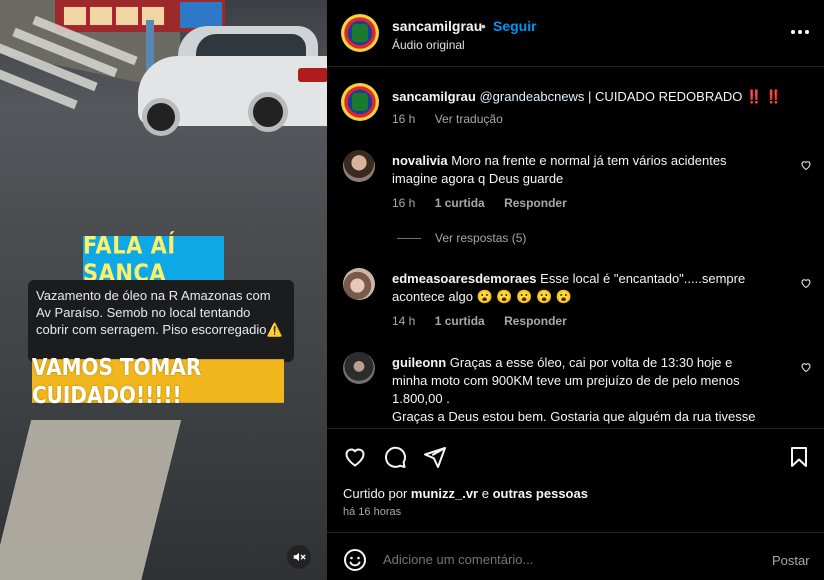 Image resolution: width=824 pixels, height=580 pixels. What do you see at coordinates (665, 96) in the screenshot?
I see `caption-text: | CUIDADO REDOBRADO` at bounding box center [665, 96].